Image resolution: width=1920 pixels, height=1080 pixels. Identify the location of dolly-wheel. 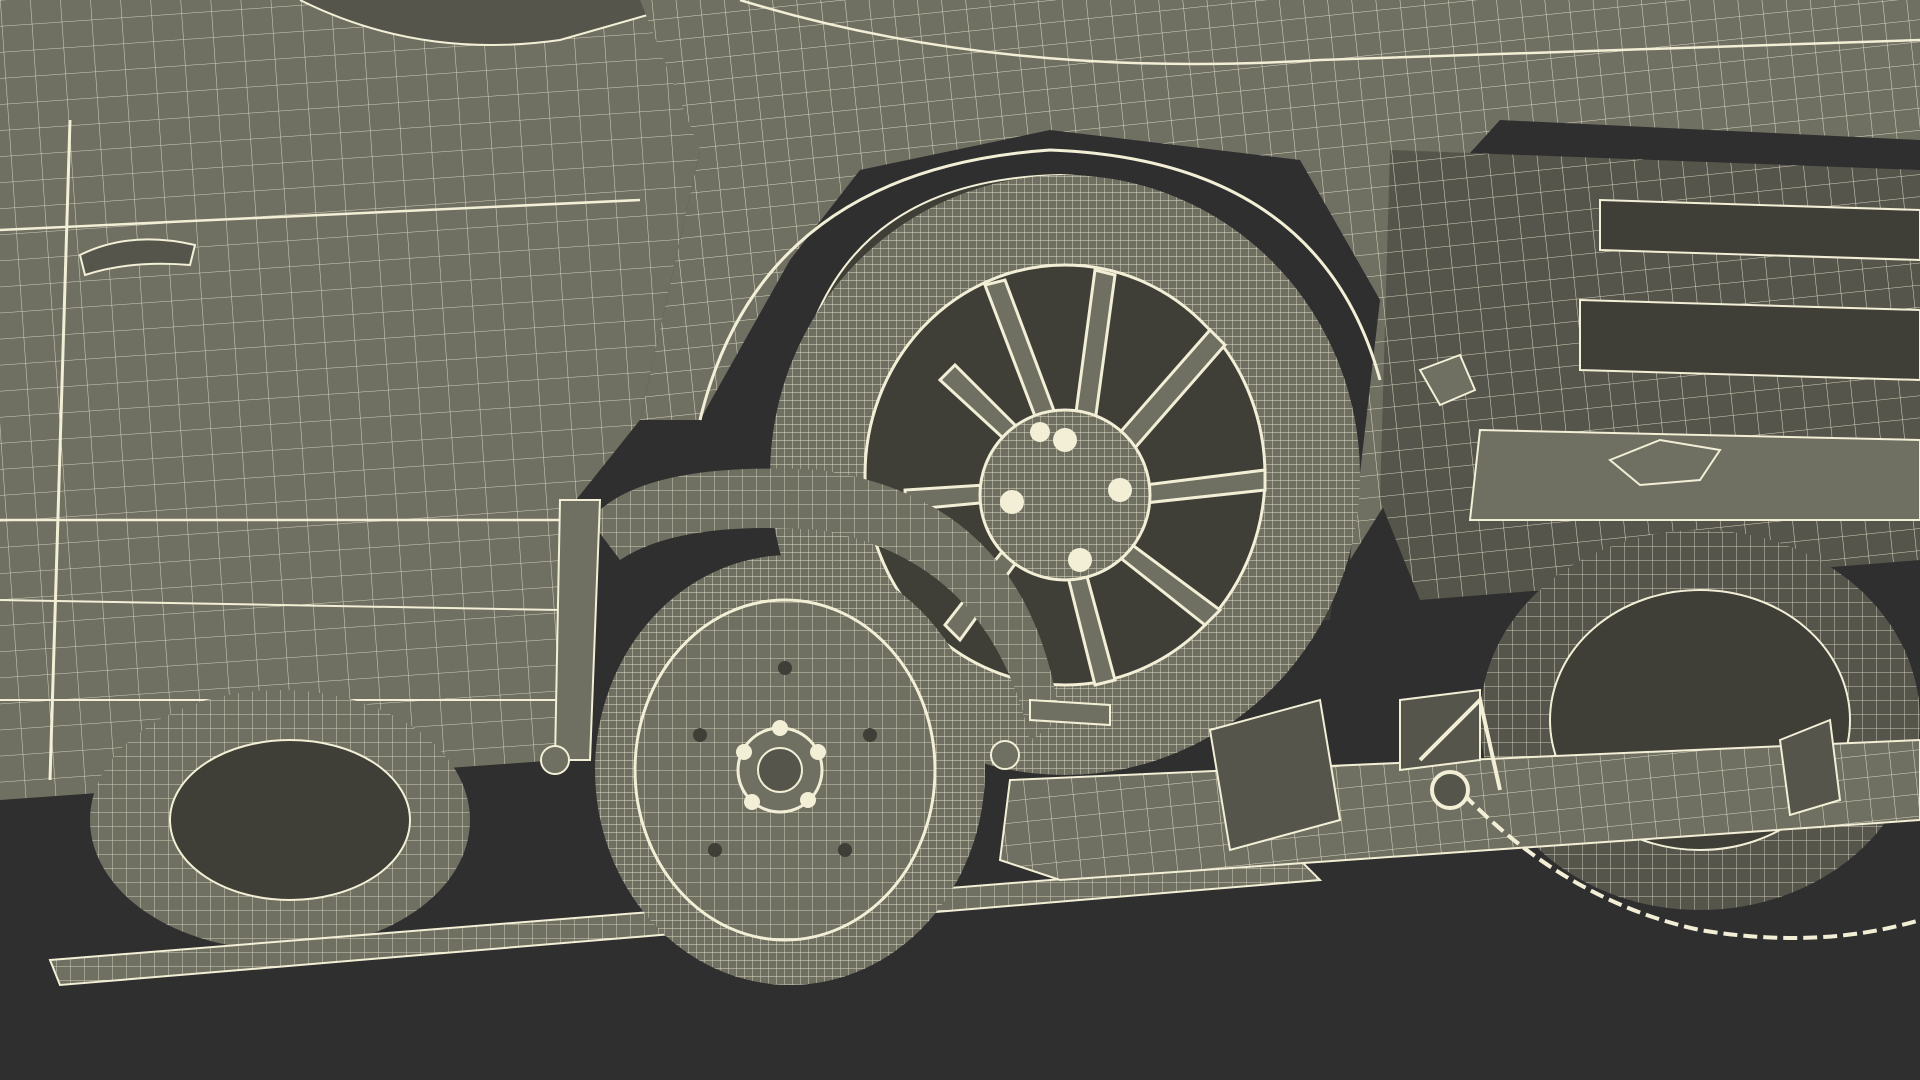
(790, 770).